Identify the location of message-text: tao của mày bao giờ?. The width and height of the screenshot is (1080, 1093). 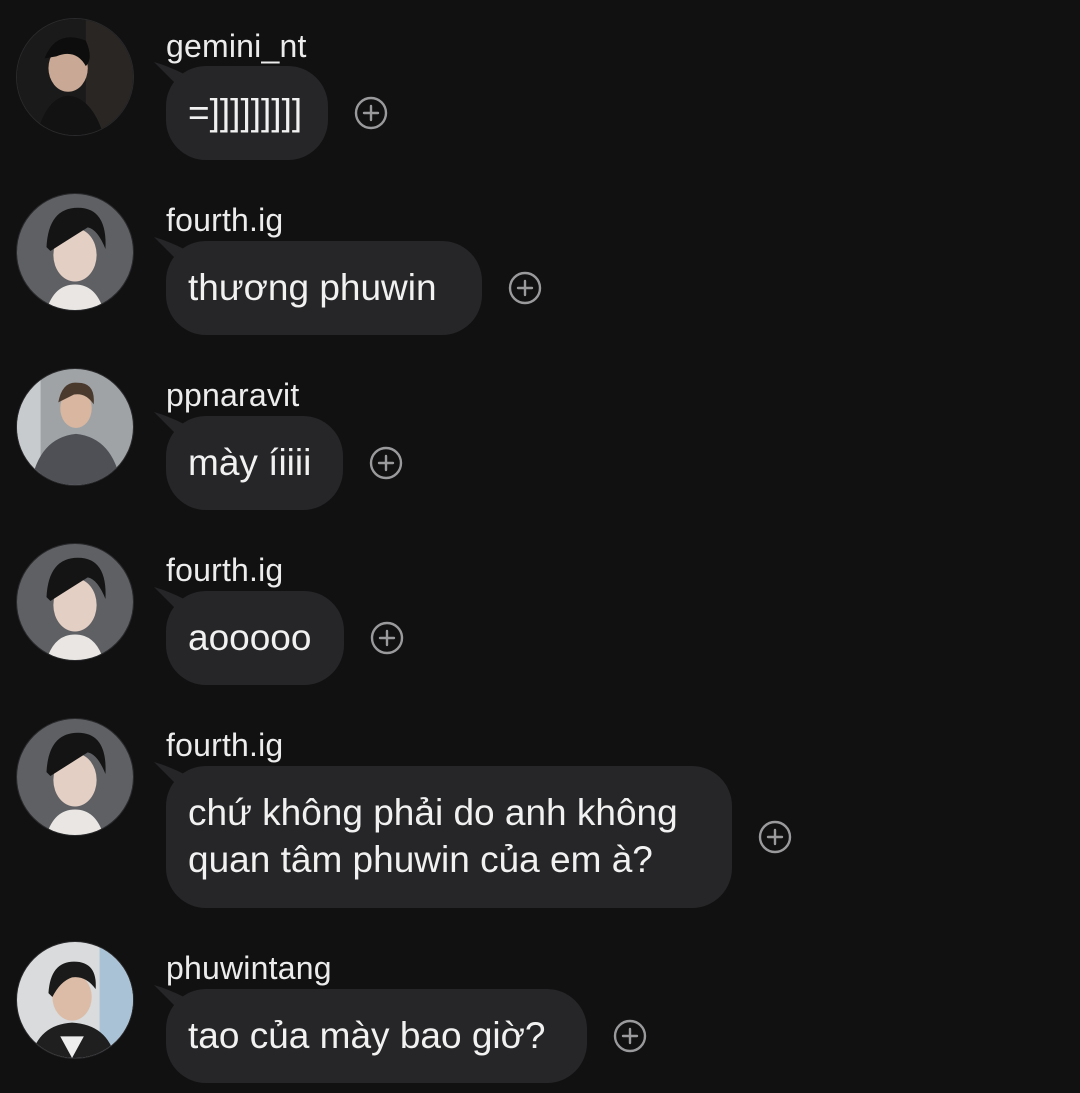
(367, 1035).